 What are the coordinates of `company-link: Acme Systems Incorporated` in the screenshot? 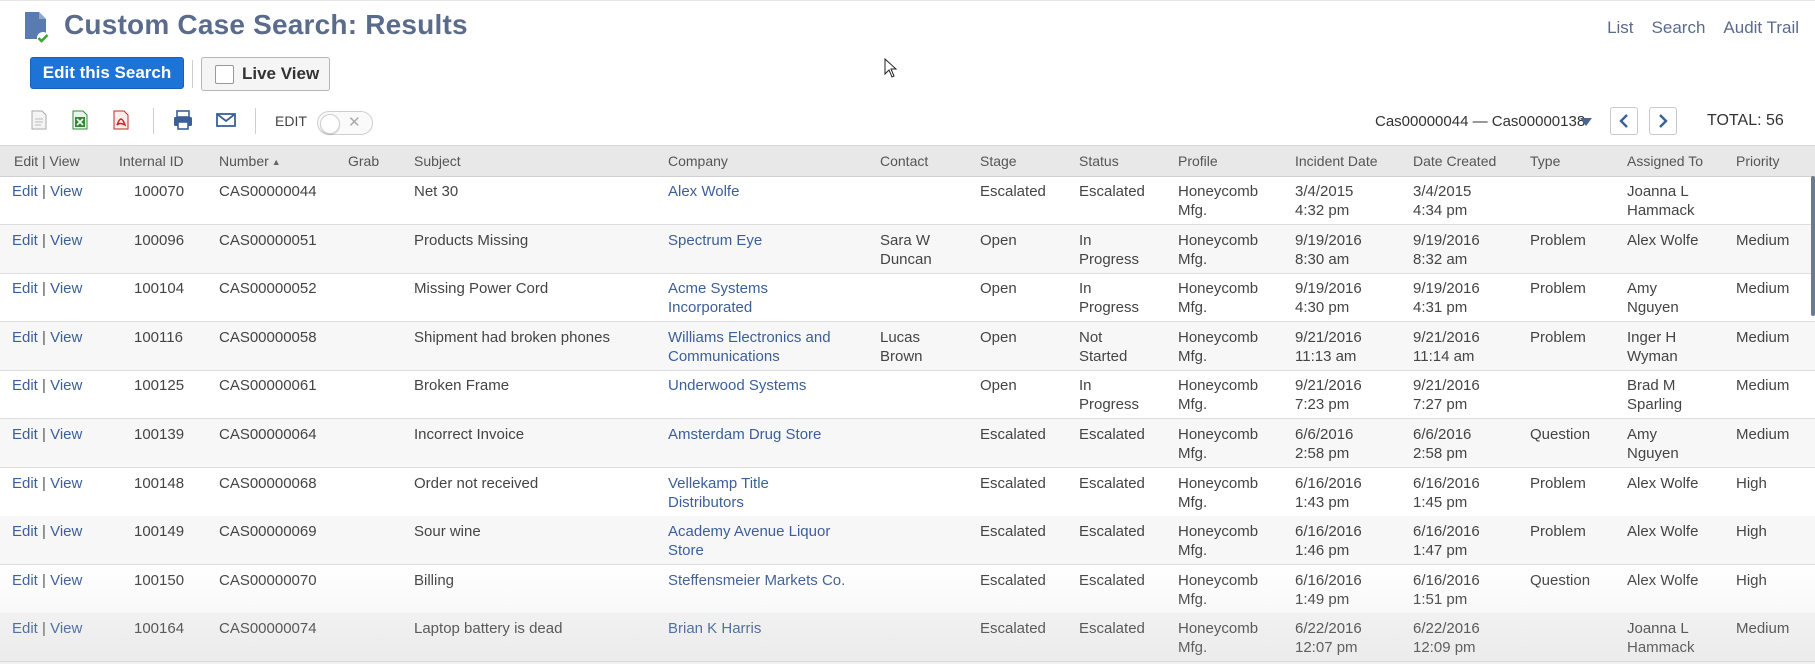 It's located at (718, 298).